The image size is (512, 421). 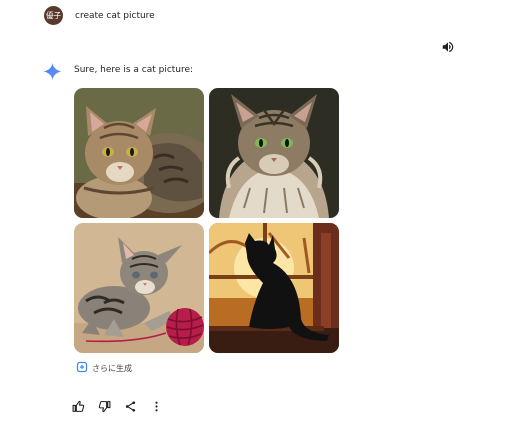 I want to click on generate-more-button: さらに生成, so click(x=104, y=368).